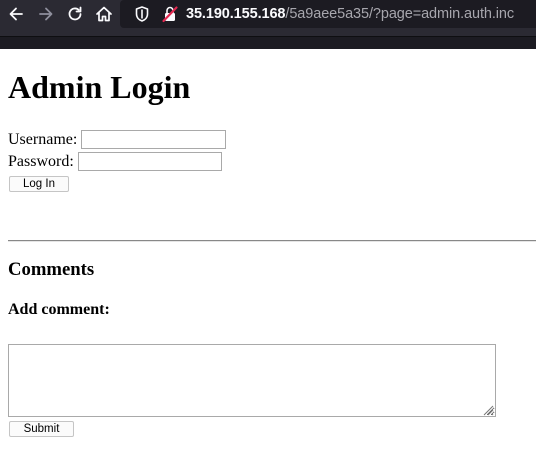 This screenshot has height=465, width=536. What do you see at coordinates (39, 184) in the screenshot?
I see `login-button: Log In` at bounding box center [39, 184].